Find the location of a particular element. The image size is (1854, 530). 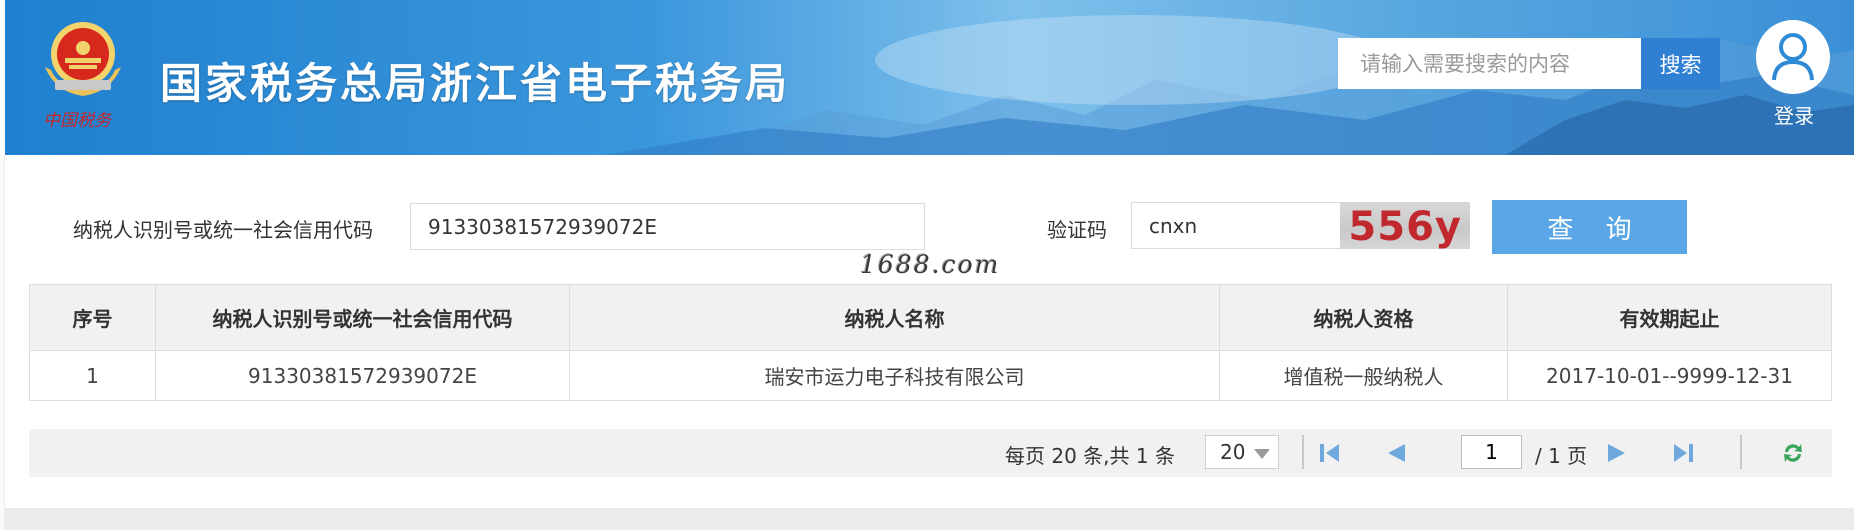

refresh-icon is located at coordinates (1793, 453).